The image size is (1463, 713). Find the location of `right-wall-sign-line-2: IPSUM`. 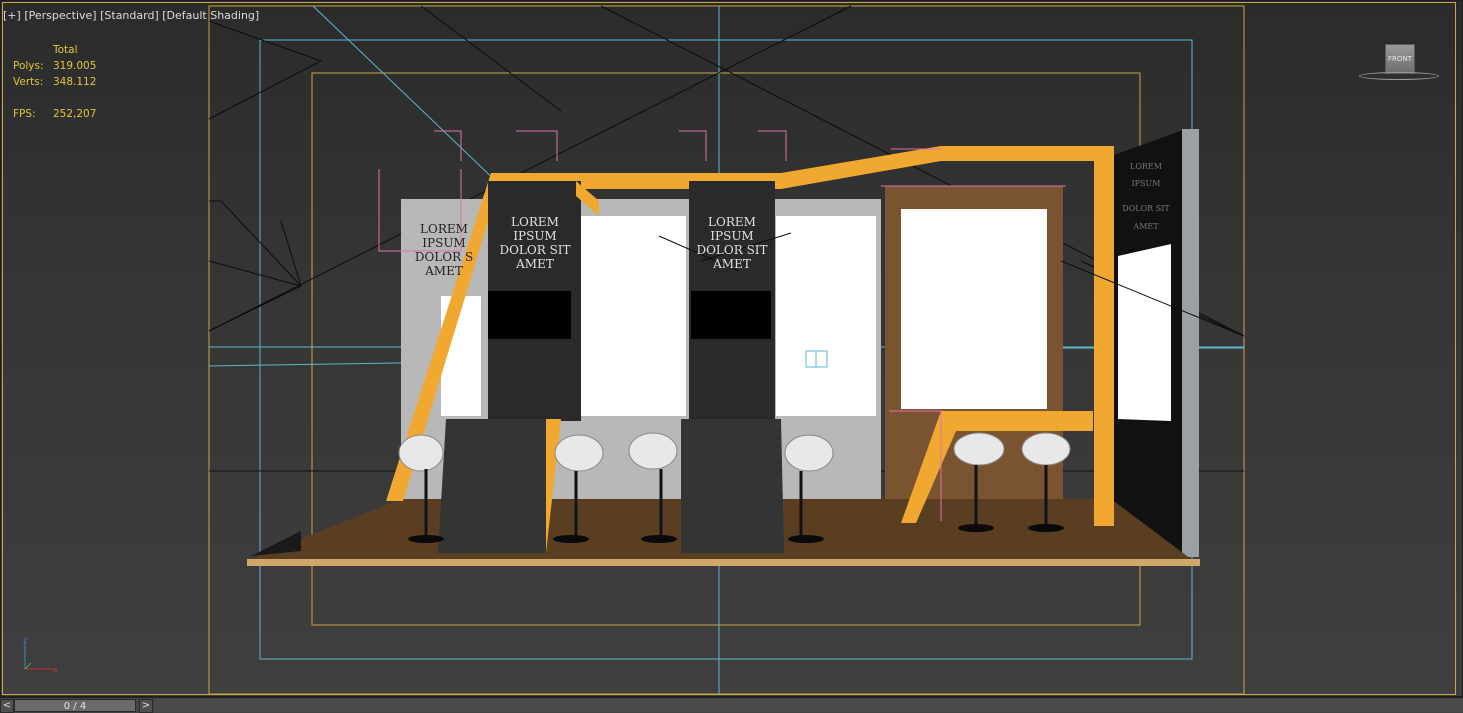

right-wall-sign-line-2: IPSUM is located at coordinates (1146, 183).